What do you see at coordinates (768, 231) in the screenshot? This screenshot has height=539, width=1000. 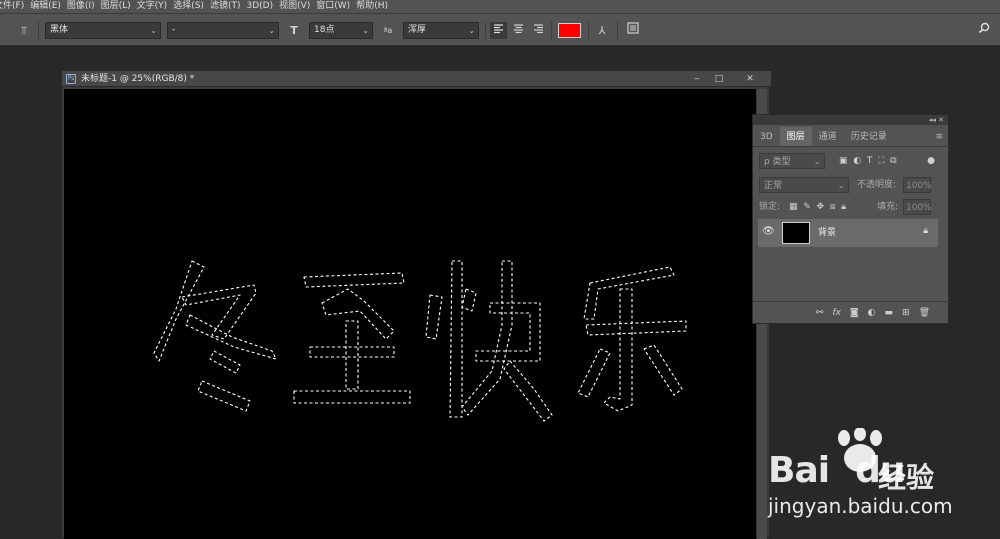 I see `eye-icon: 👁︎` at bounding box center [768, 231].